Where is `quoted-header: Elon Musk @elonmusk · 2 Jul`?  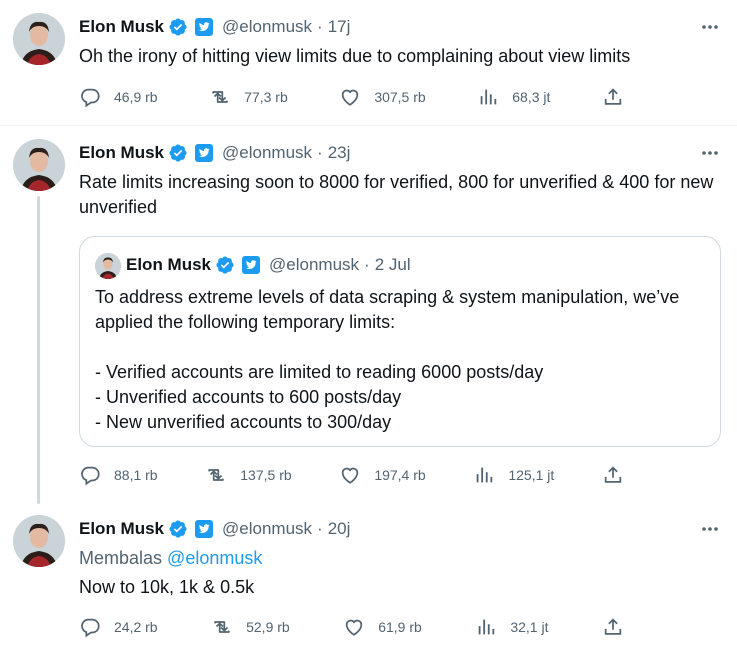
quoted-header: Elon Musk @elonmusk · 2 Jul is located at coordinates (268, 265).